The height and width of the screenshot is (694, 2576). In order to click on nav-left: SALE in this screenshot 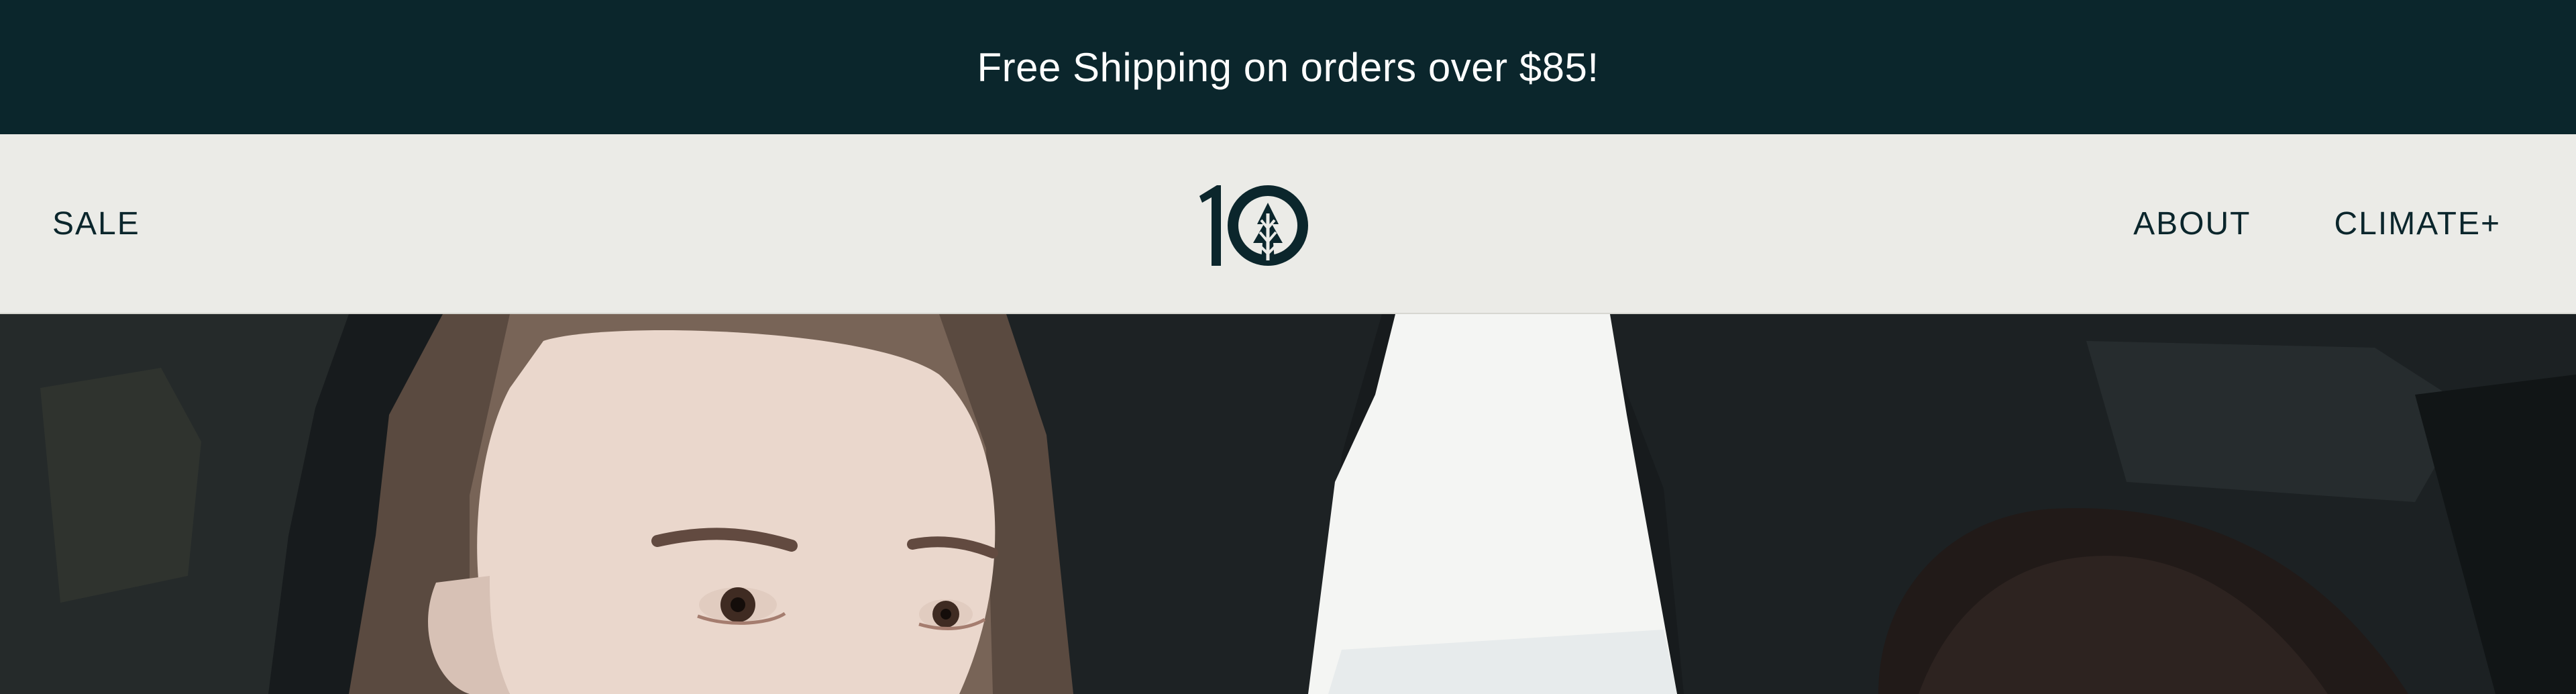, I will do `click(96, 223)`.